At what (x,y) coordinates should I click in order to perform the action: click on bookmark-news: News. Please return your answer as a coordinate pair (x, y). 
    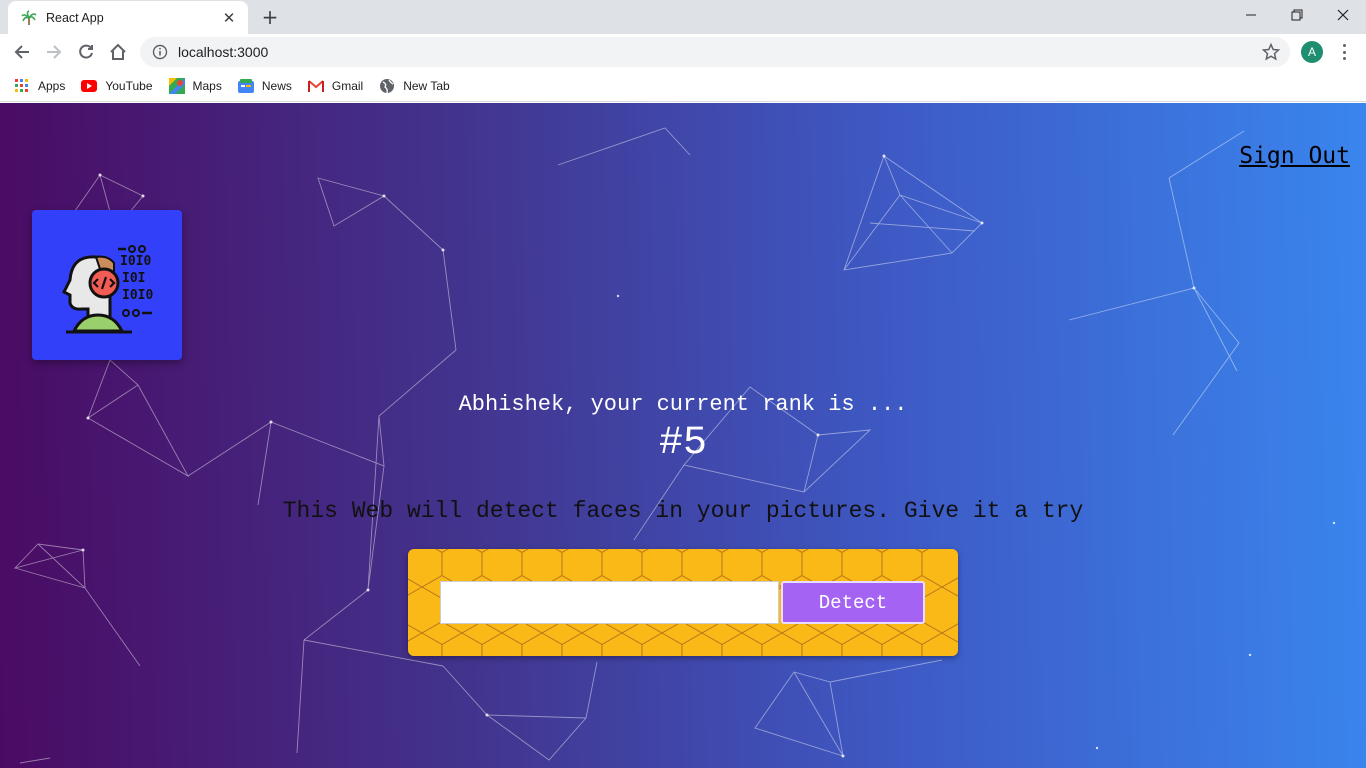
    Looking at the image, I should click on (264, 86).